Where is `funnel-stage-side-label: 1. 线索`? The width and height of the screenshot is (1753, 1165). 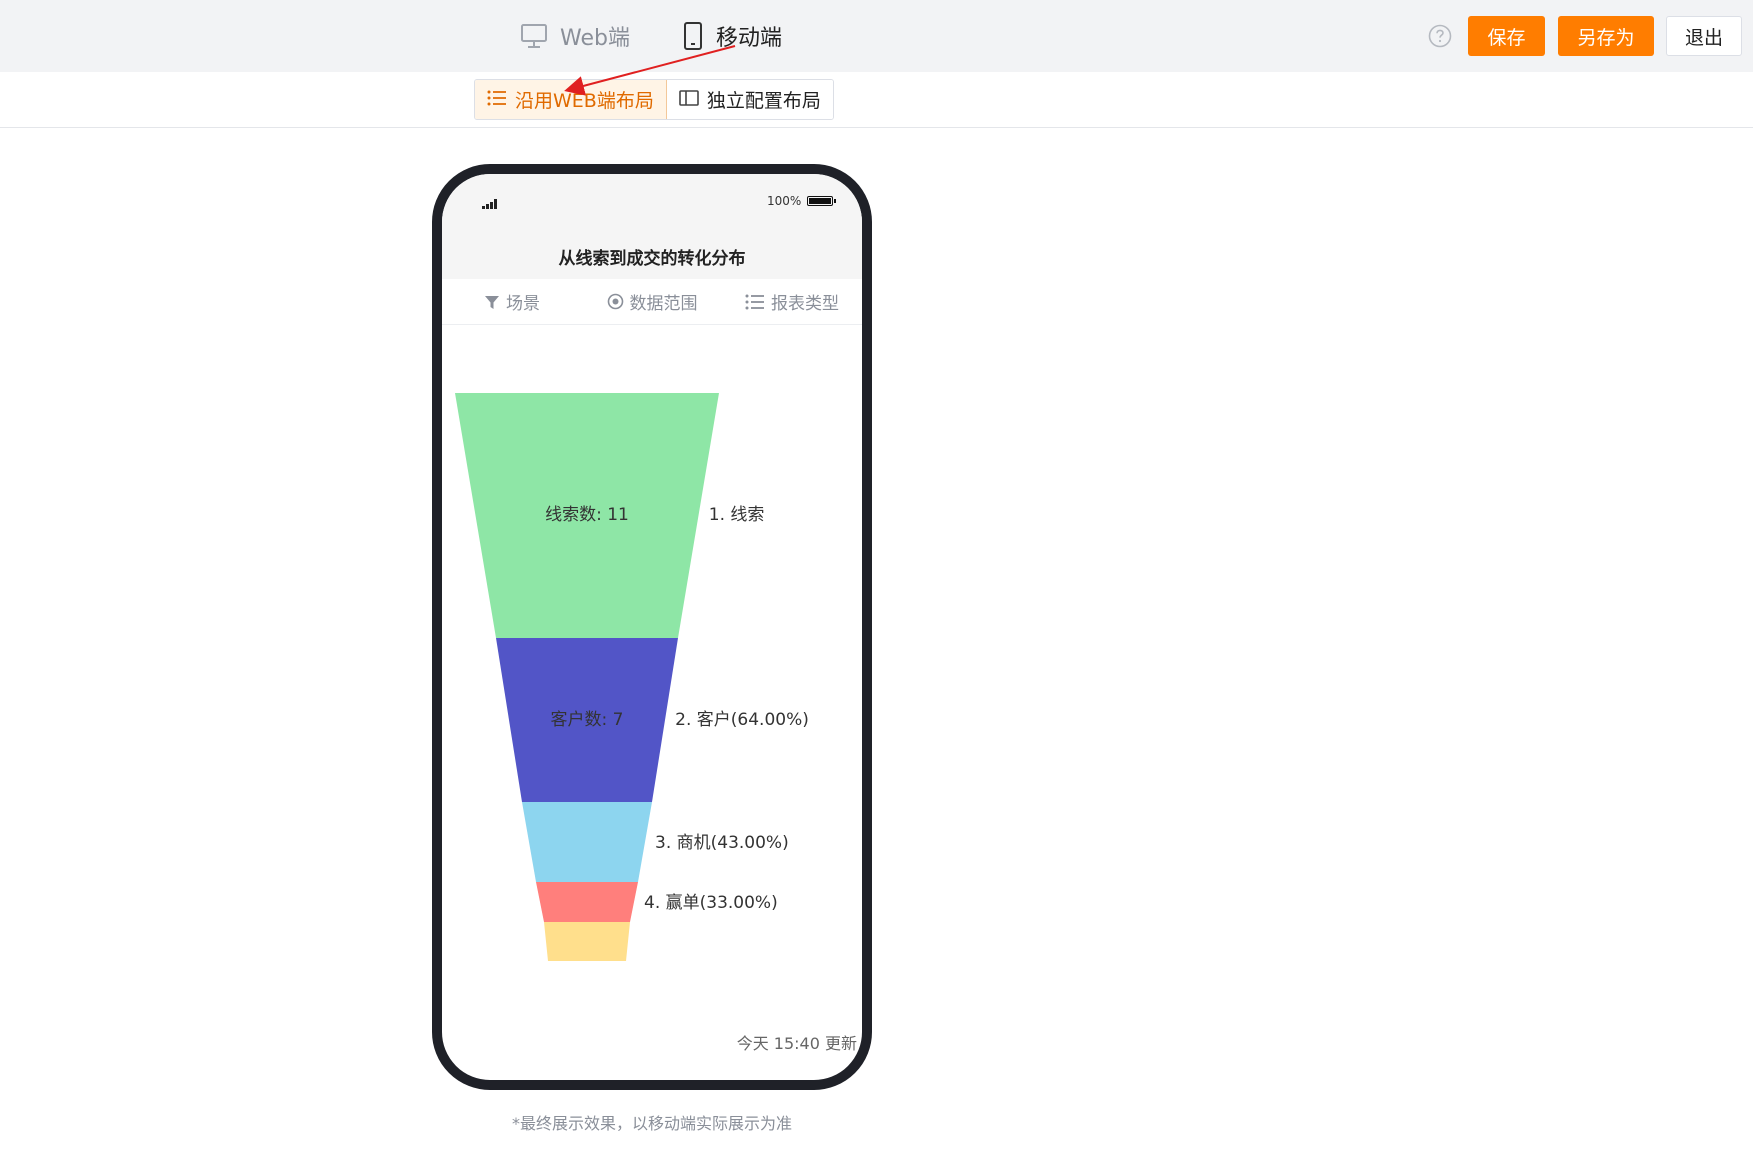
funnel-stage-side-label: 1. 线索 is located at coordinates (737, 515).